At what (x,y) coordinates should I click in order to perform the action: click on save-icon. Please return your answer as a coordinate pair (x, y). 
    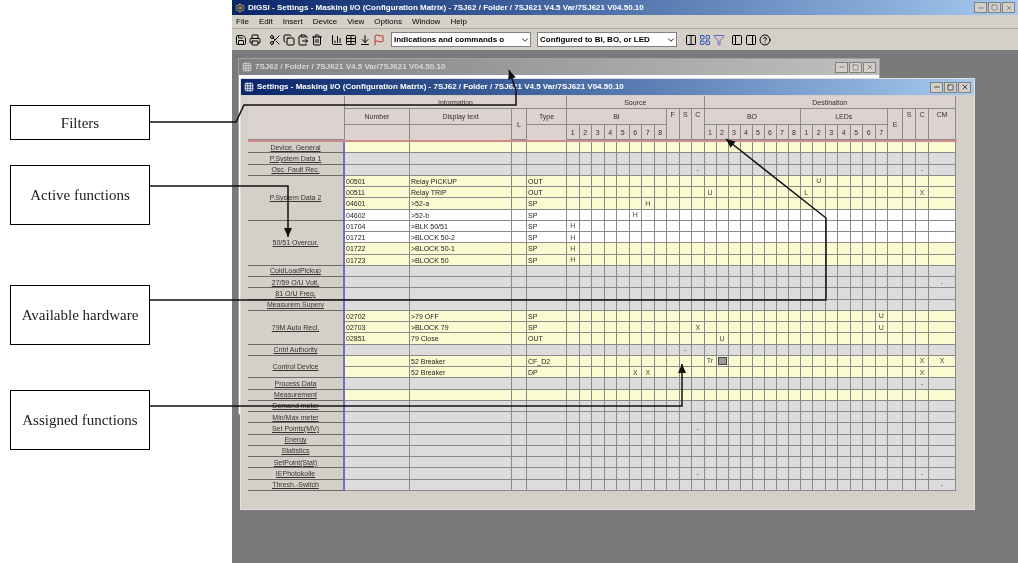
    Looking at the image, I should click on (241, 39).